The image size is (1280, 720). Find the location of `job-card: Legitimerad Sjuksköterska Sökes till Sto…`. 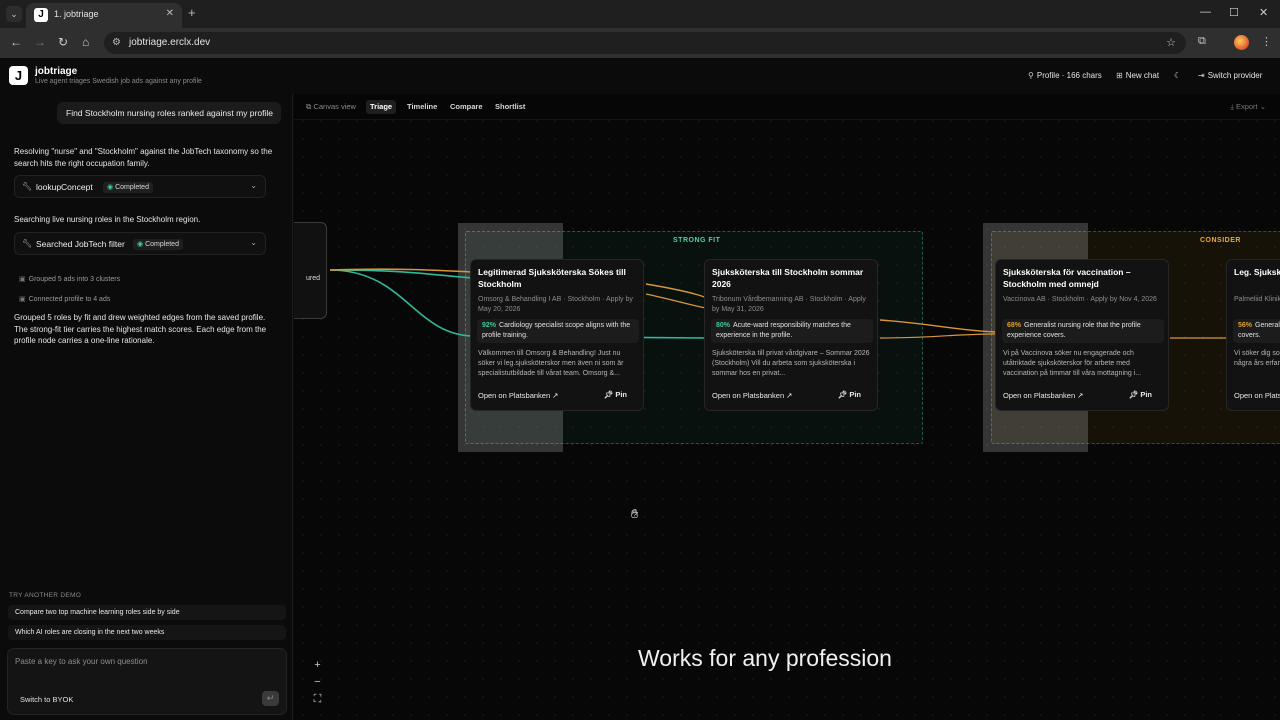

job-card: Legitimerad Sjuksköterska Sökes till Sto… is located at coordinates (557, 335).